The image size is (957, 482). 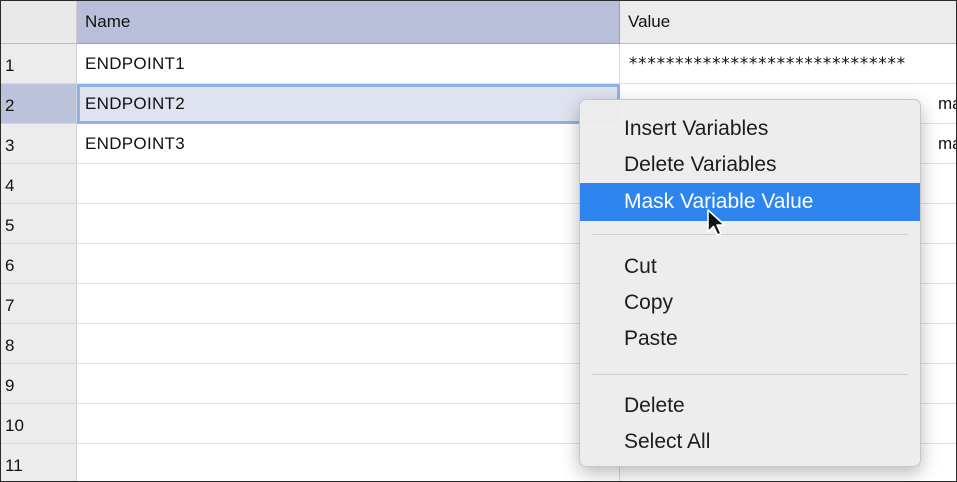 What do you see at coordinates (39, 104) in the screenshot?
I see `row-number: 2` at bounding box center [39, 104].